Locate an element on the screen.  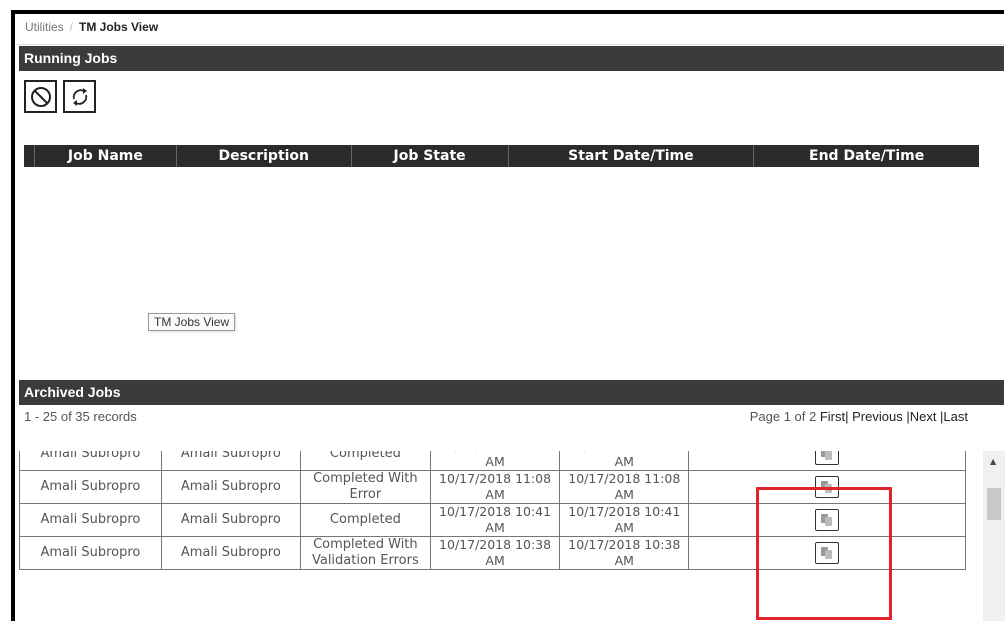
view-details-button is located at coordinates (827, 458).